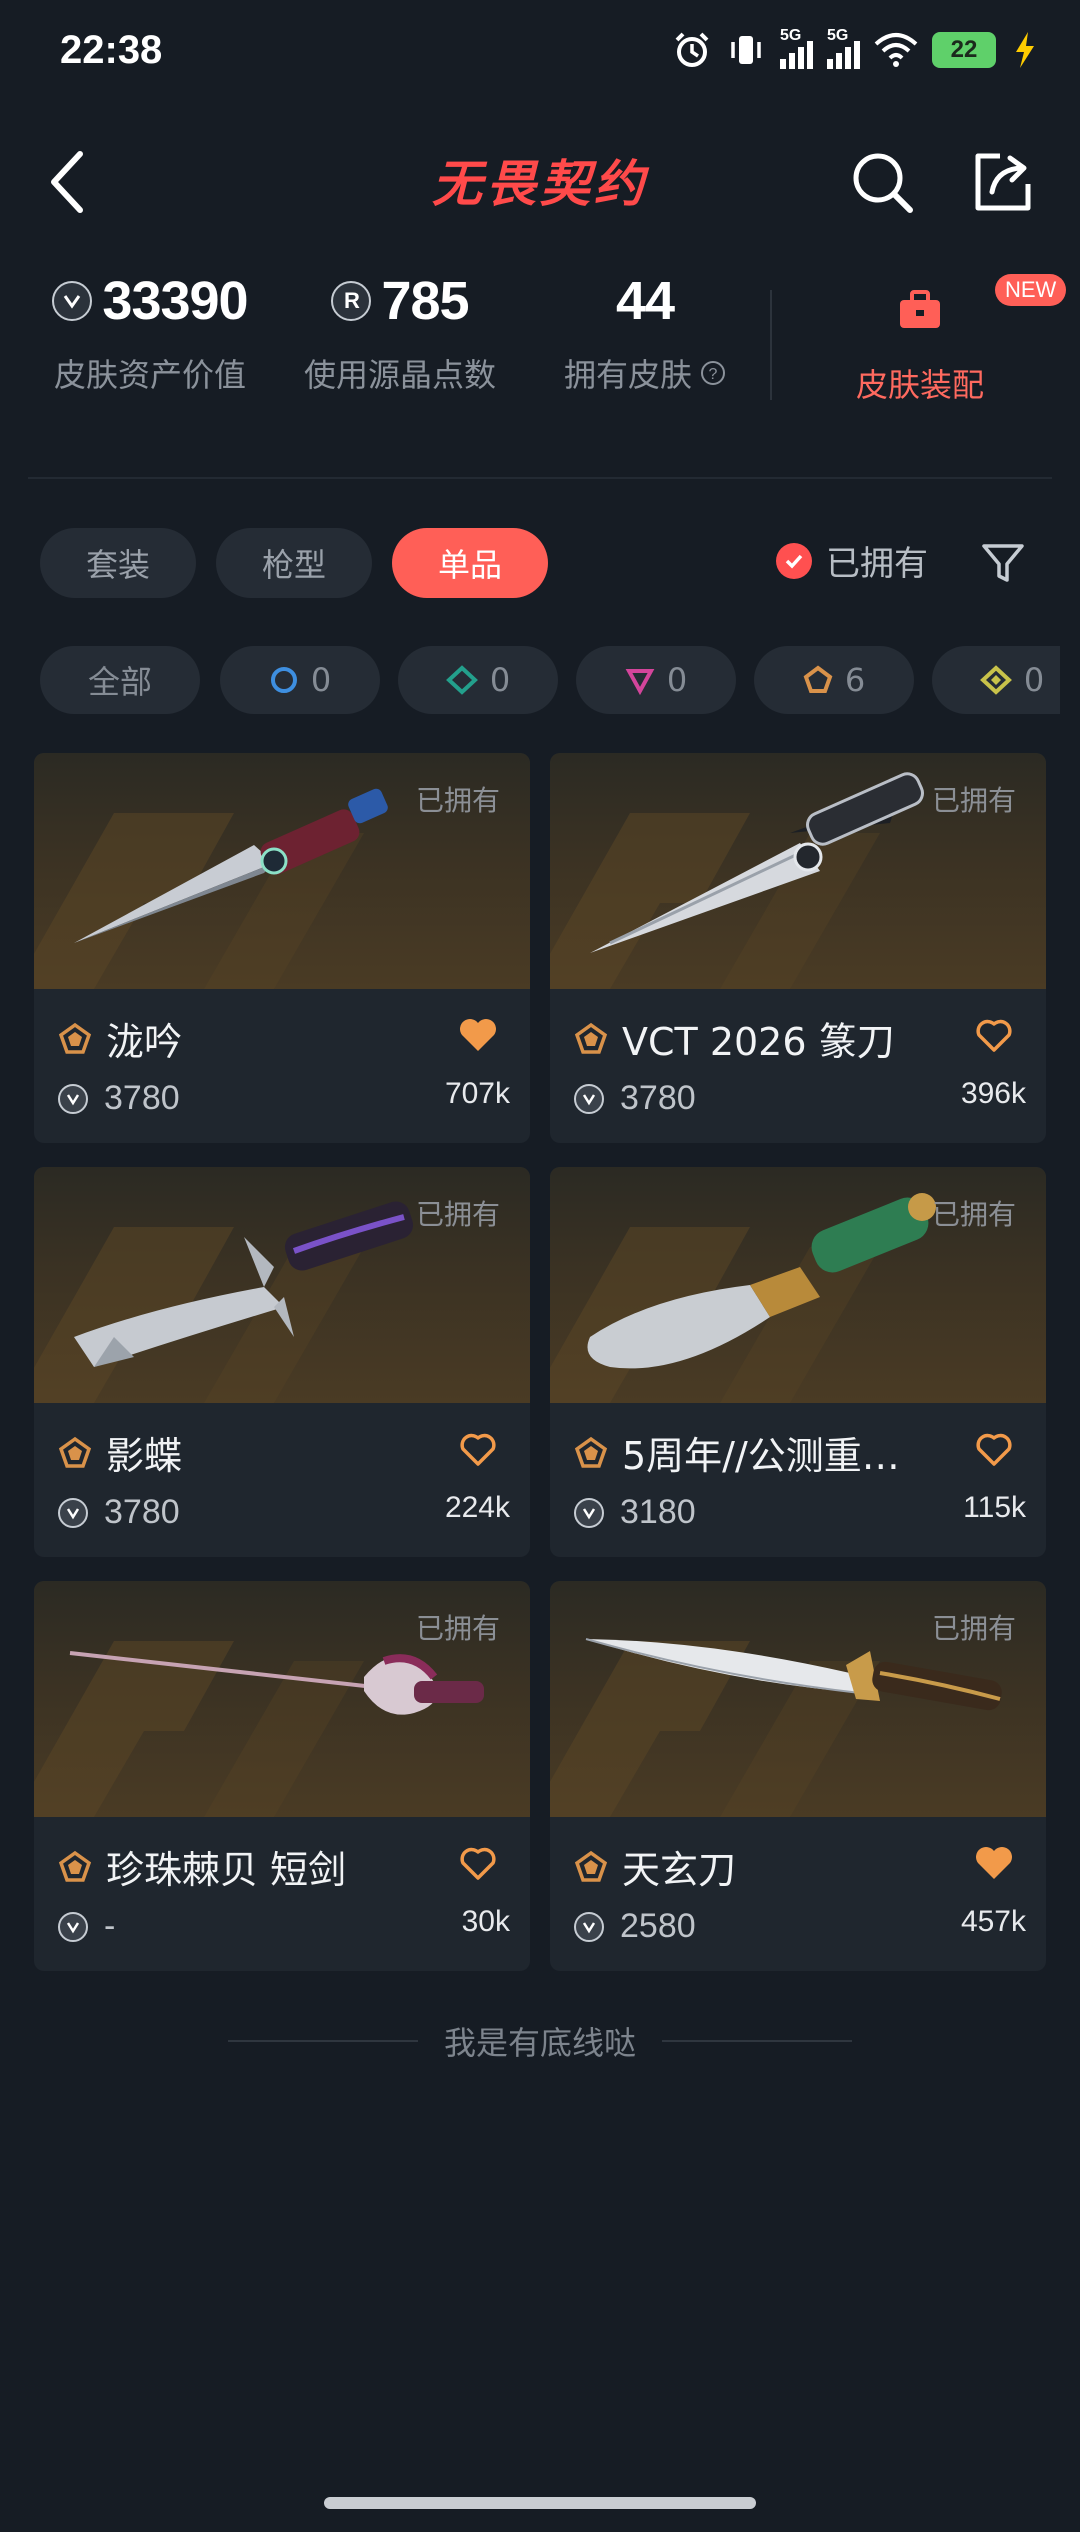 This screenshot has height=2532, width=1080. Describe the element at coordinates (855, 680) in the screenshot. I see `chip-count: 6` at that location.